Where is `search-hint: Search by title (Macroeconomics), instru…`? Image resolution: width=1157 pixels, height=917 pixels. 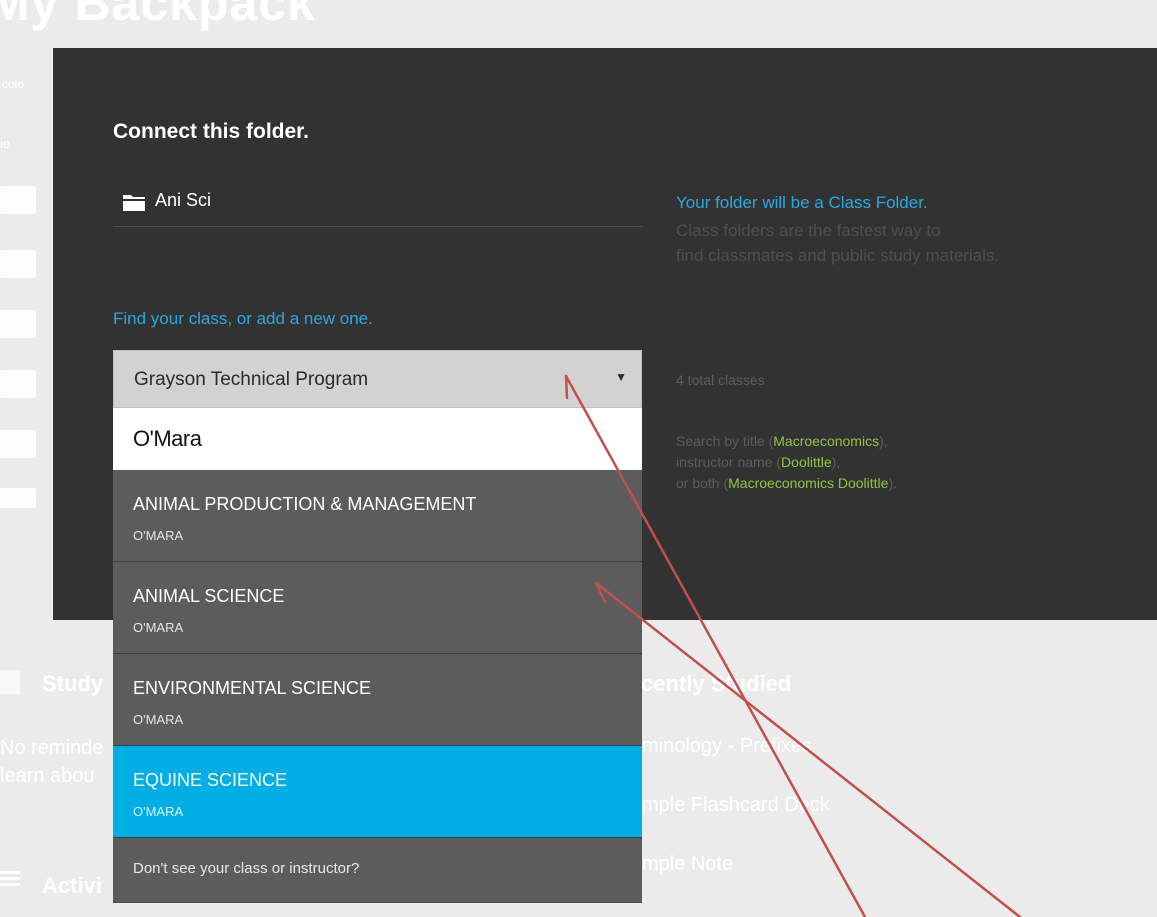
search-hint: Search by title (Macroeconomics), instru… is located at coordinates (786, 462).